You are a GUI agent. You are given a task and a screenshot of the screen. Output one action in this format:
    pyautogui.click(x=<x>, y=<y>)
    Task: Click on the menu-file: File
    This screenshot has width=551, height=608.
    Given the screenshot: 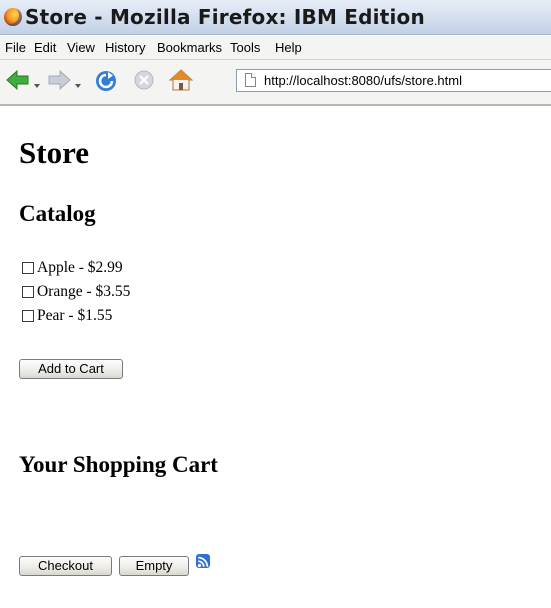 What is the action you would take?
    pyautogui.click(x=15, y=47)
    